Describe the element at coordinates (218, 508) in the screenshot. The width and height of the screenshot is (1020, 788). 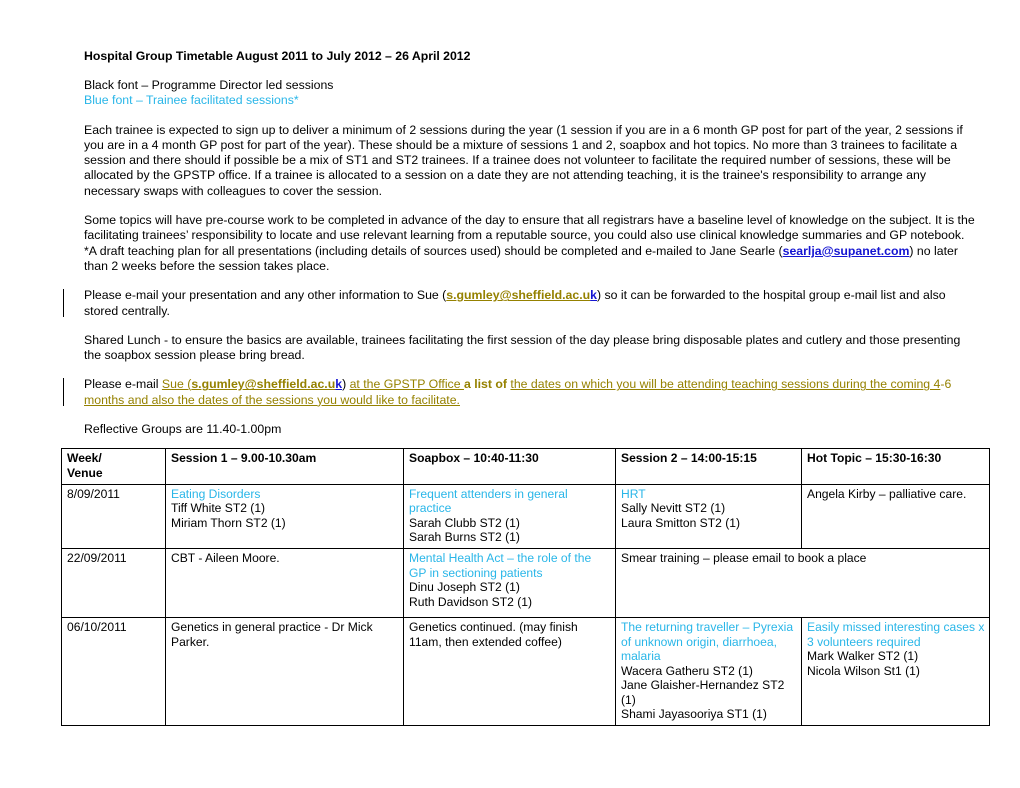
I see `session-person: Tiff White ST2 (1)` at that location.